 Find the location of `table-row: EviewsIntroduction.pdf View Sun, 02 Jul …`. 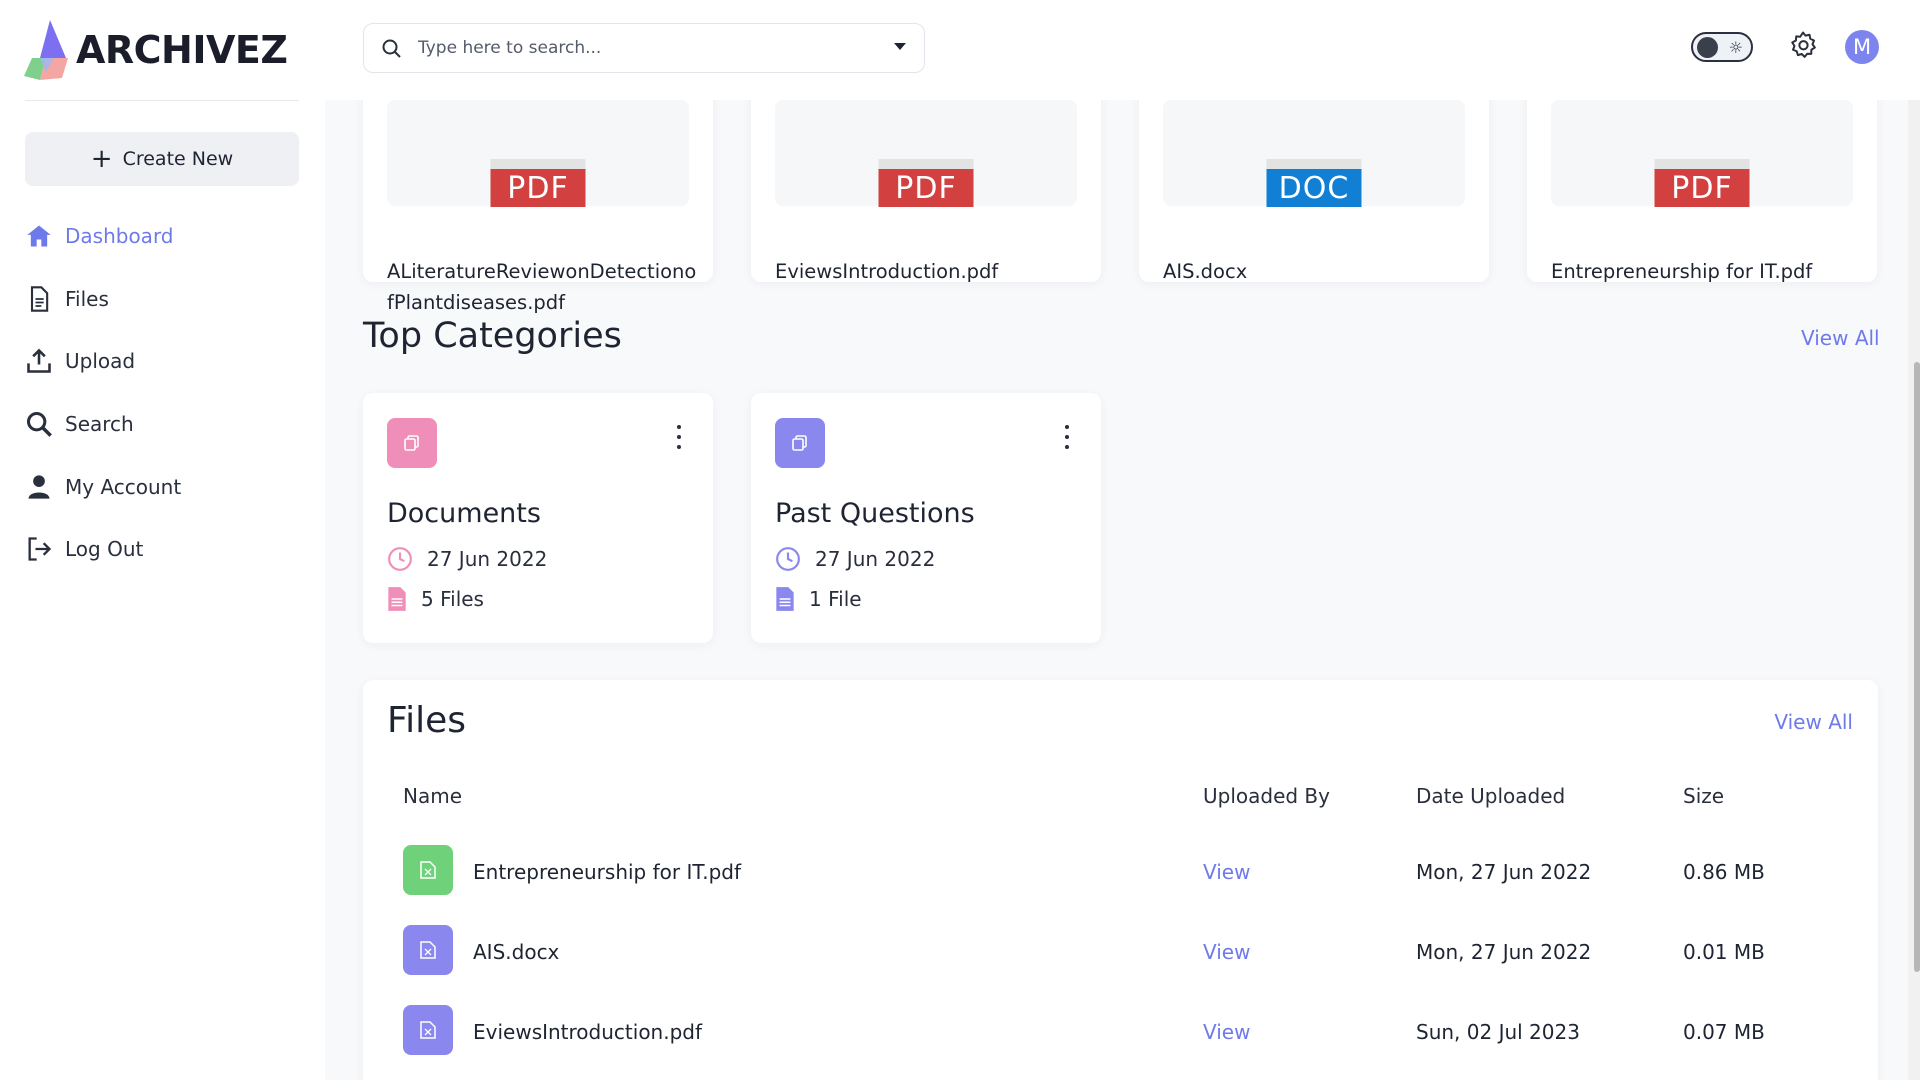

table-row: EviewsIntroduction.pdf View Sun, 02 Jul … is located at coordinates (1120, 1032).